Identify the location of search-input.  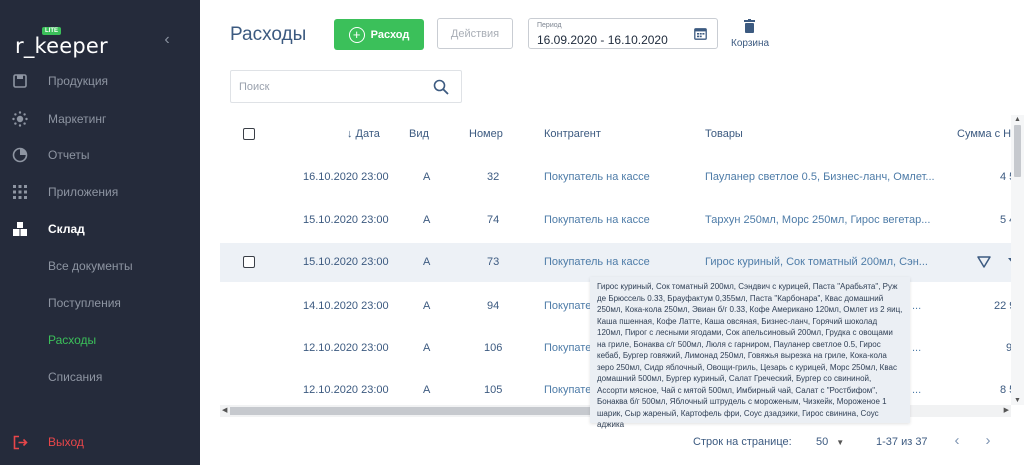
(329, 87).